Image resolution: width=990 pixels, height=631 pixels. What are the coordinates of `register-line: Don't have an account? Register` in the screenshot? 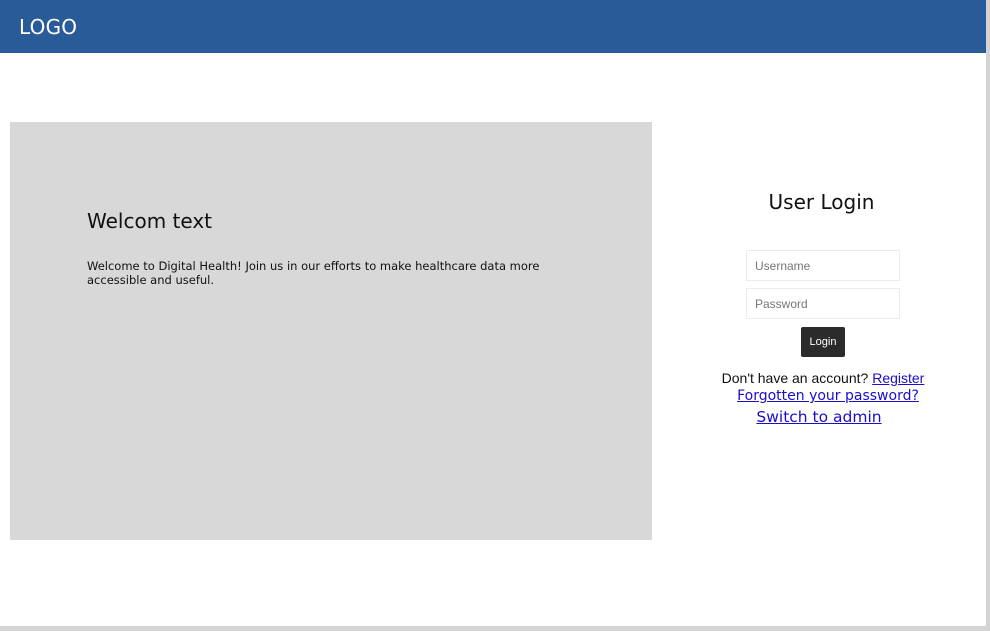 It's located at (823, 378).